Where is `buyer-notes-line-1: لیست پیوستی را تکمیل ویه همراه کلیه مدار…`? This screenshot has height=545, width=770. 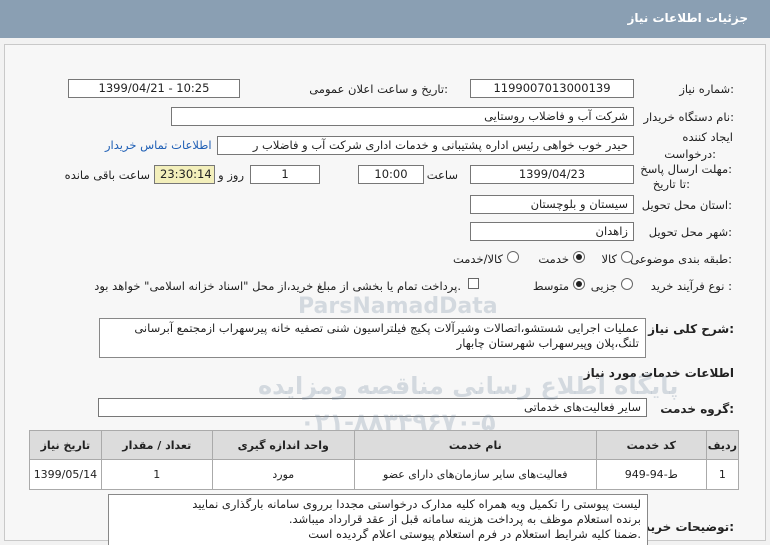
buyer-notes-line-1: لیست پیوستی را تکمیل ویه همراه کلیه مدار… is located at coordinates (416, 504).